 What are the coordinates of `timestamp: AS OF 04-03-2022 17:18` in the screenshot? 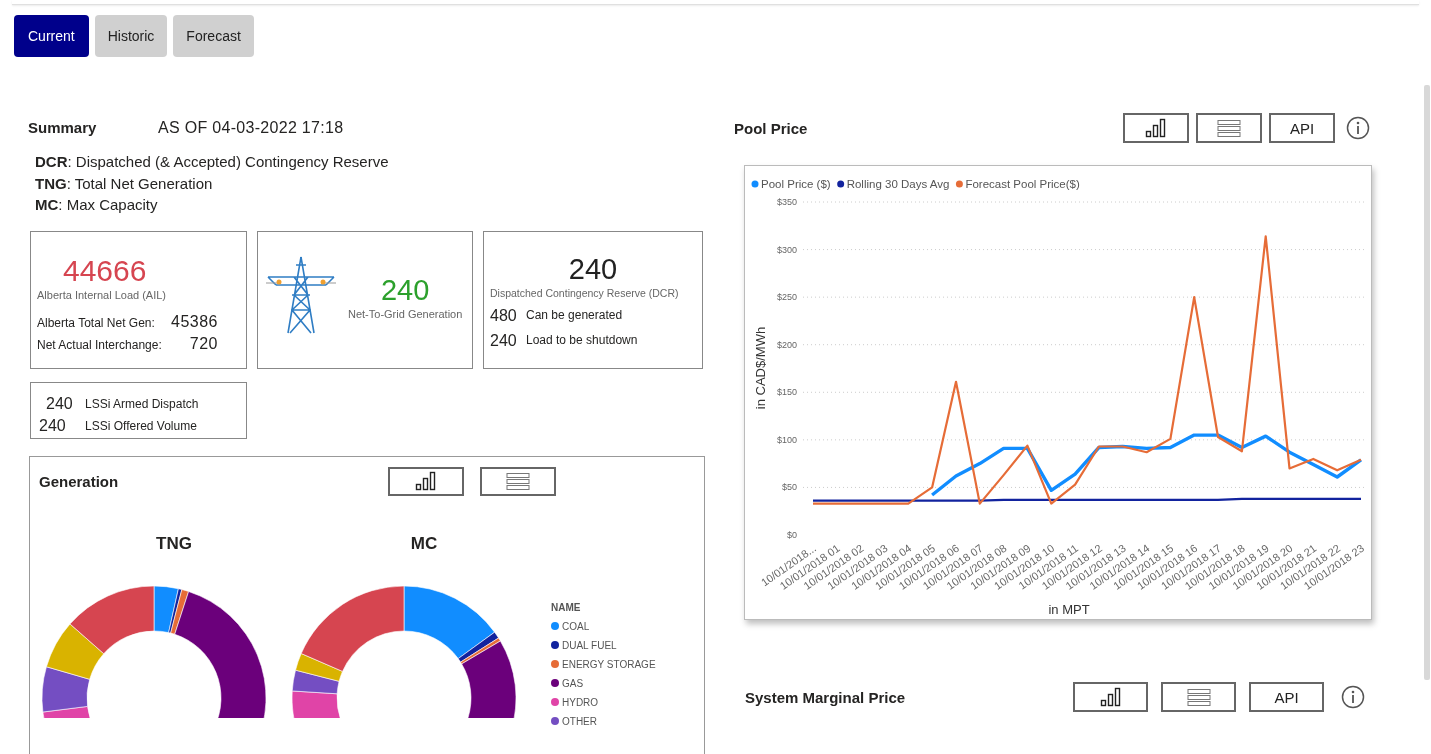 It's located at (251, 128).